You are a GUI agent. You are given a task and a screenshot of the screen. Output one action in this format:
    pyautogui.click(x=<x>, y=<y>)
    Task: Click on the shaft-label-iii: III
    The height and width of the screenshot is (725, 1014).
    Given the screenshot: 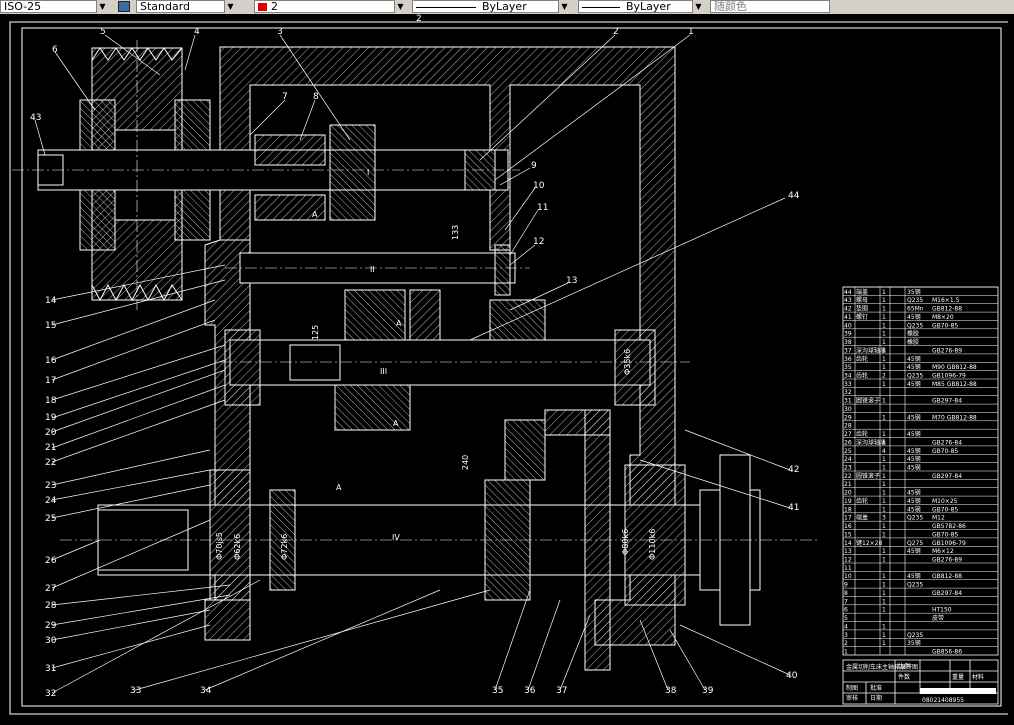 What is the action you would take?
    pyautogui.click(x=383, y=371)
    